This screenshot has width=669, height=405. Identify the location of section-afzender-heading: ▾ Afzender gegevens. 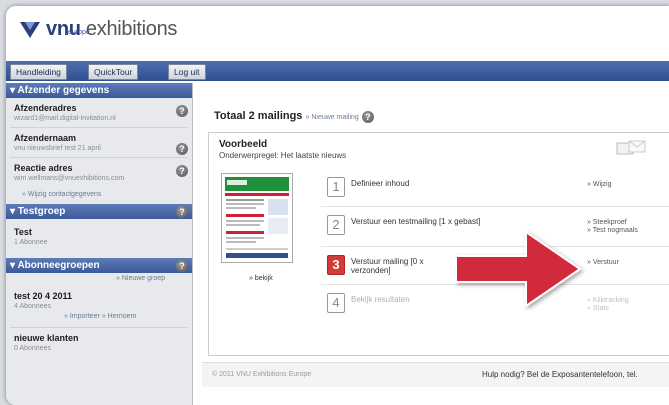
(99, 90).